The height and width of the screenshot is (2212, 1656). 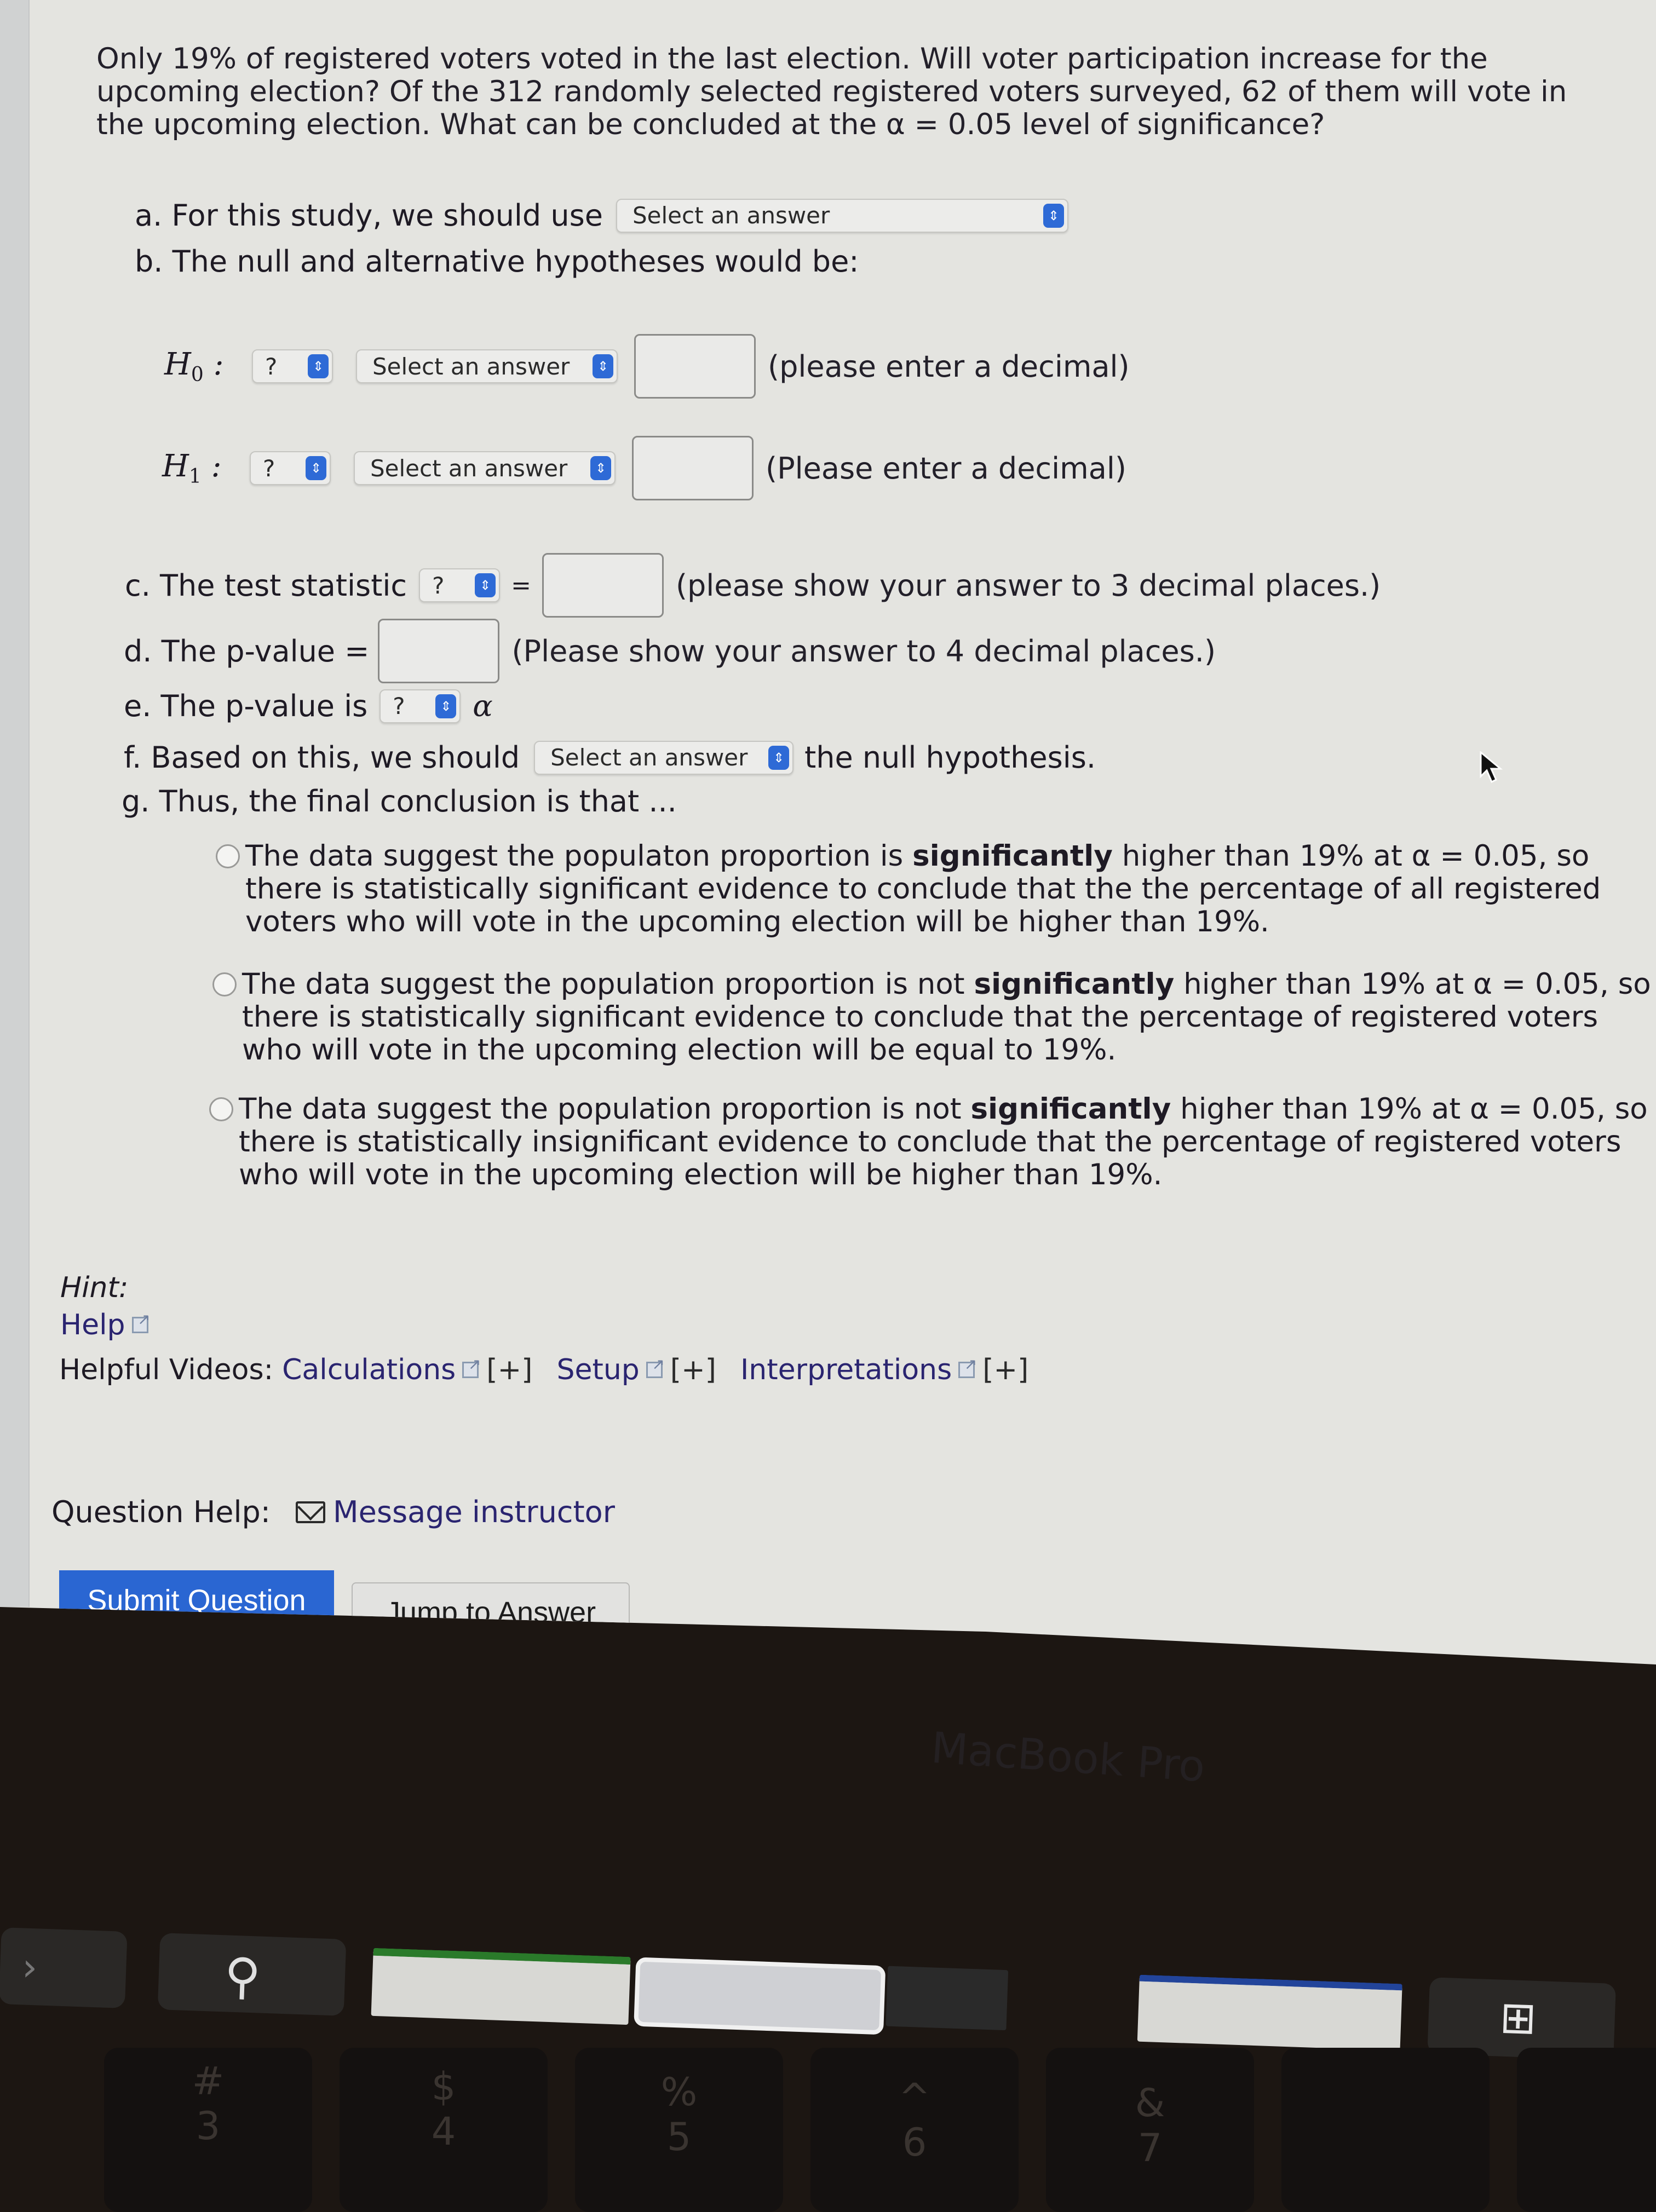 What do you see at coordinates (679, 2092) in the screenshot?
I see `key-symbol: %` at bounding box center [679, 2092].